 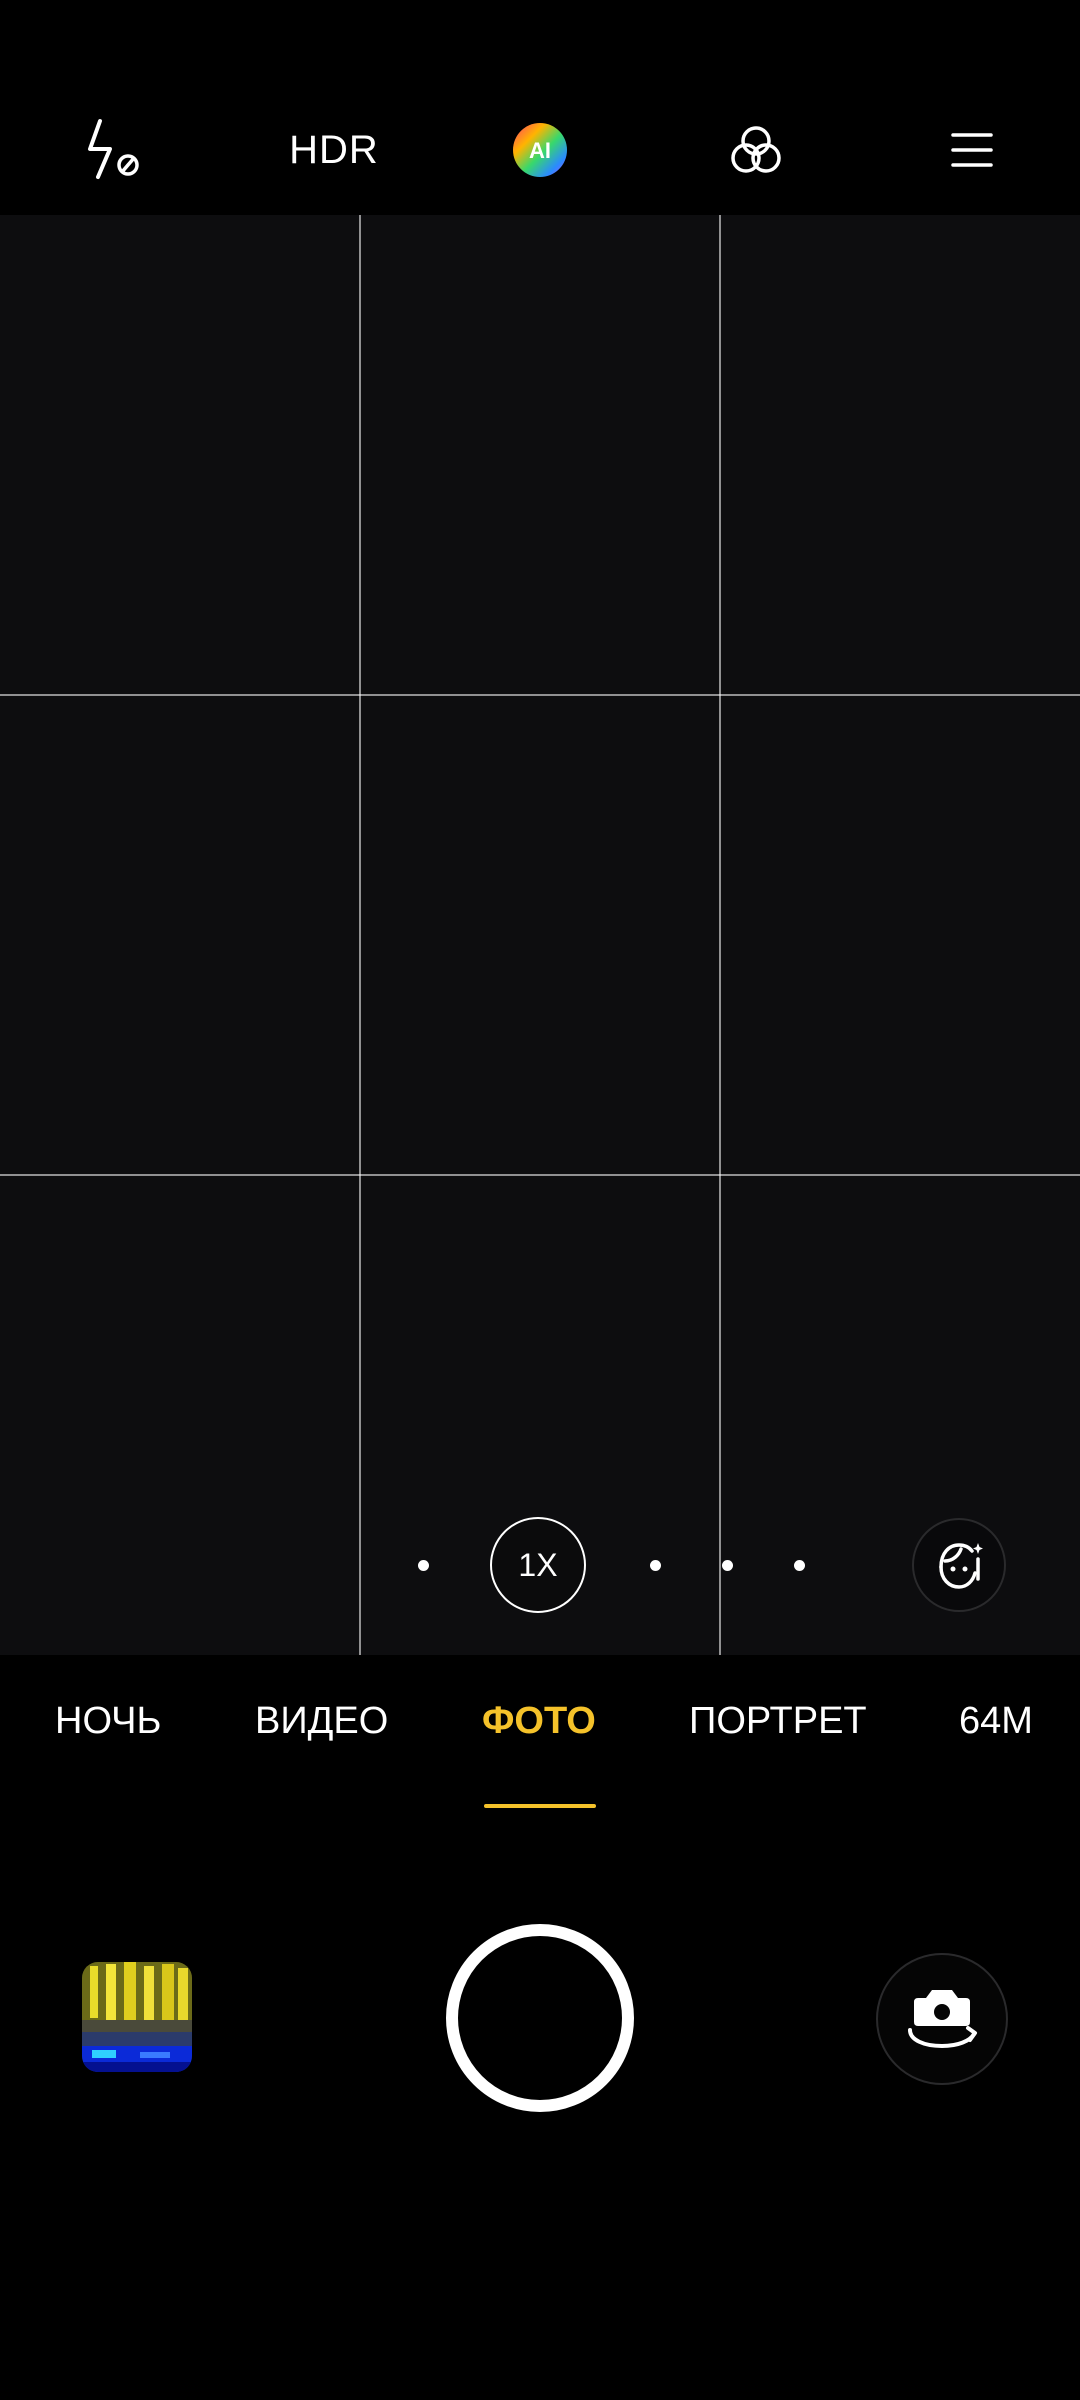 I want to click on filters-icon, so click(x=756, y=149).